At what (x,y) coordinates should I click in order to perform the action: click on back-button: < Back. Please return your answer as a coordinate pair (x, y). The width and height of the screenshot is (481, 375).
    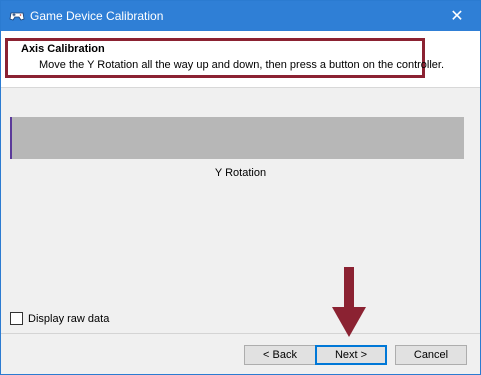
    Looking at the image, I should click on (280, 355).